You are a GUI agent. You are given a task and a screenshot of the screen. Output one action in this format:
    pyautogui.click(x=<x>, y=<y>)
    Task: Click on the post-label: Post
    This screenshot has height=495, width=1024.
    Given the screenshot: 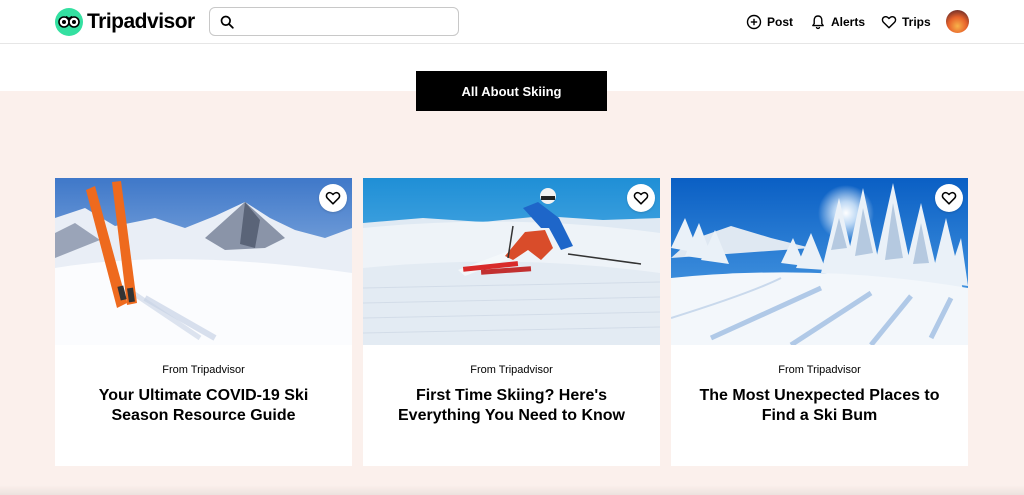 What is the action you would take?
    pyautogui.click(x=780, y=22)
    